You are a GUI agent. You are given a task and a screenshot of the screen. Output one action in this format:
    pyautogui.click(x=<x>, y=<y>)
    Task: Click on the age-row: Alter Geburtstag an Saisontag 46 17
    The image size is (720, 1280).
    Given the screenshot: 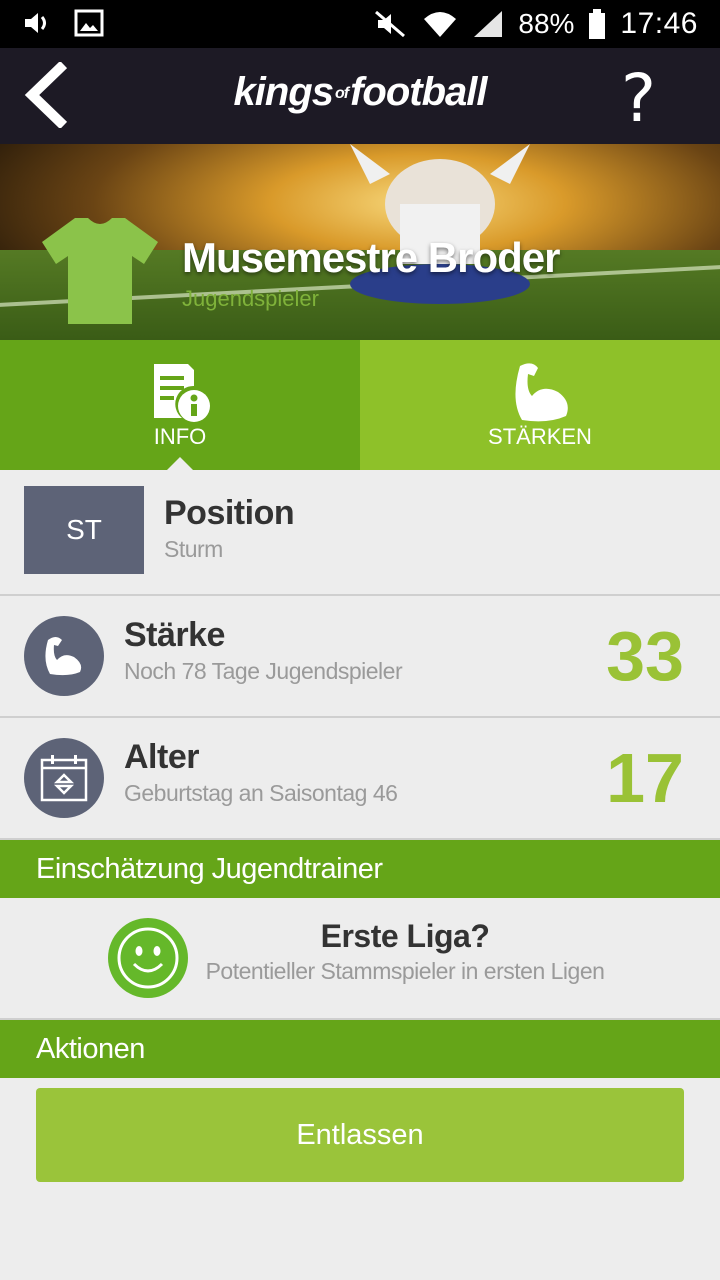 What is the action you would take?
    pyautogui.click(x=360, y=779)
    